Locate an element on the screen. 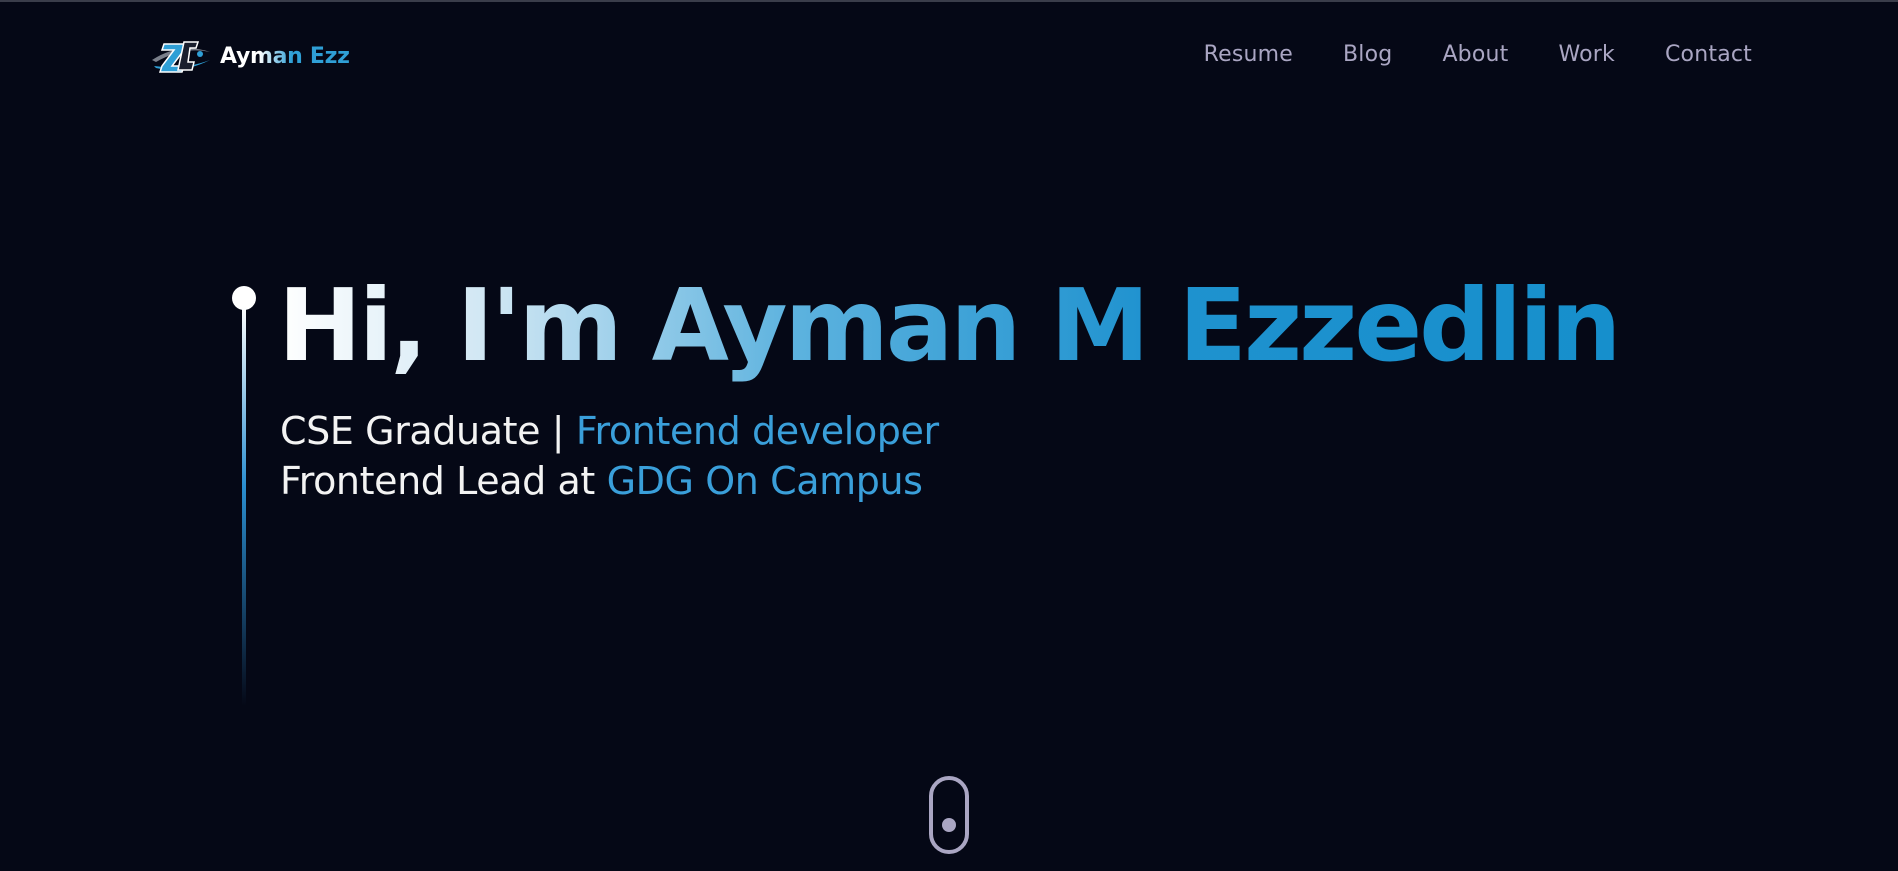 The image size is (1898, 871). hero-subtitle-line2-prefix: Frontend Lead at is located at coordinates (437, 481).